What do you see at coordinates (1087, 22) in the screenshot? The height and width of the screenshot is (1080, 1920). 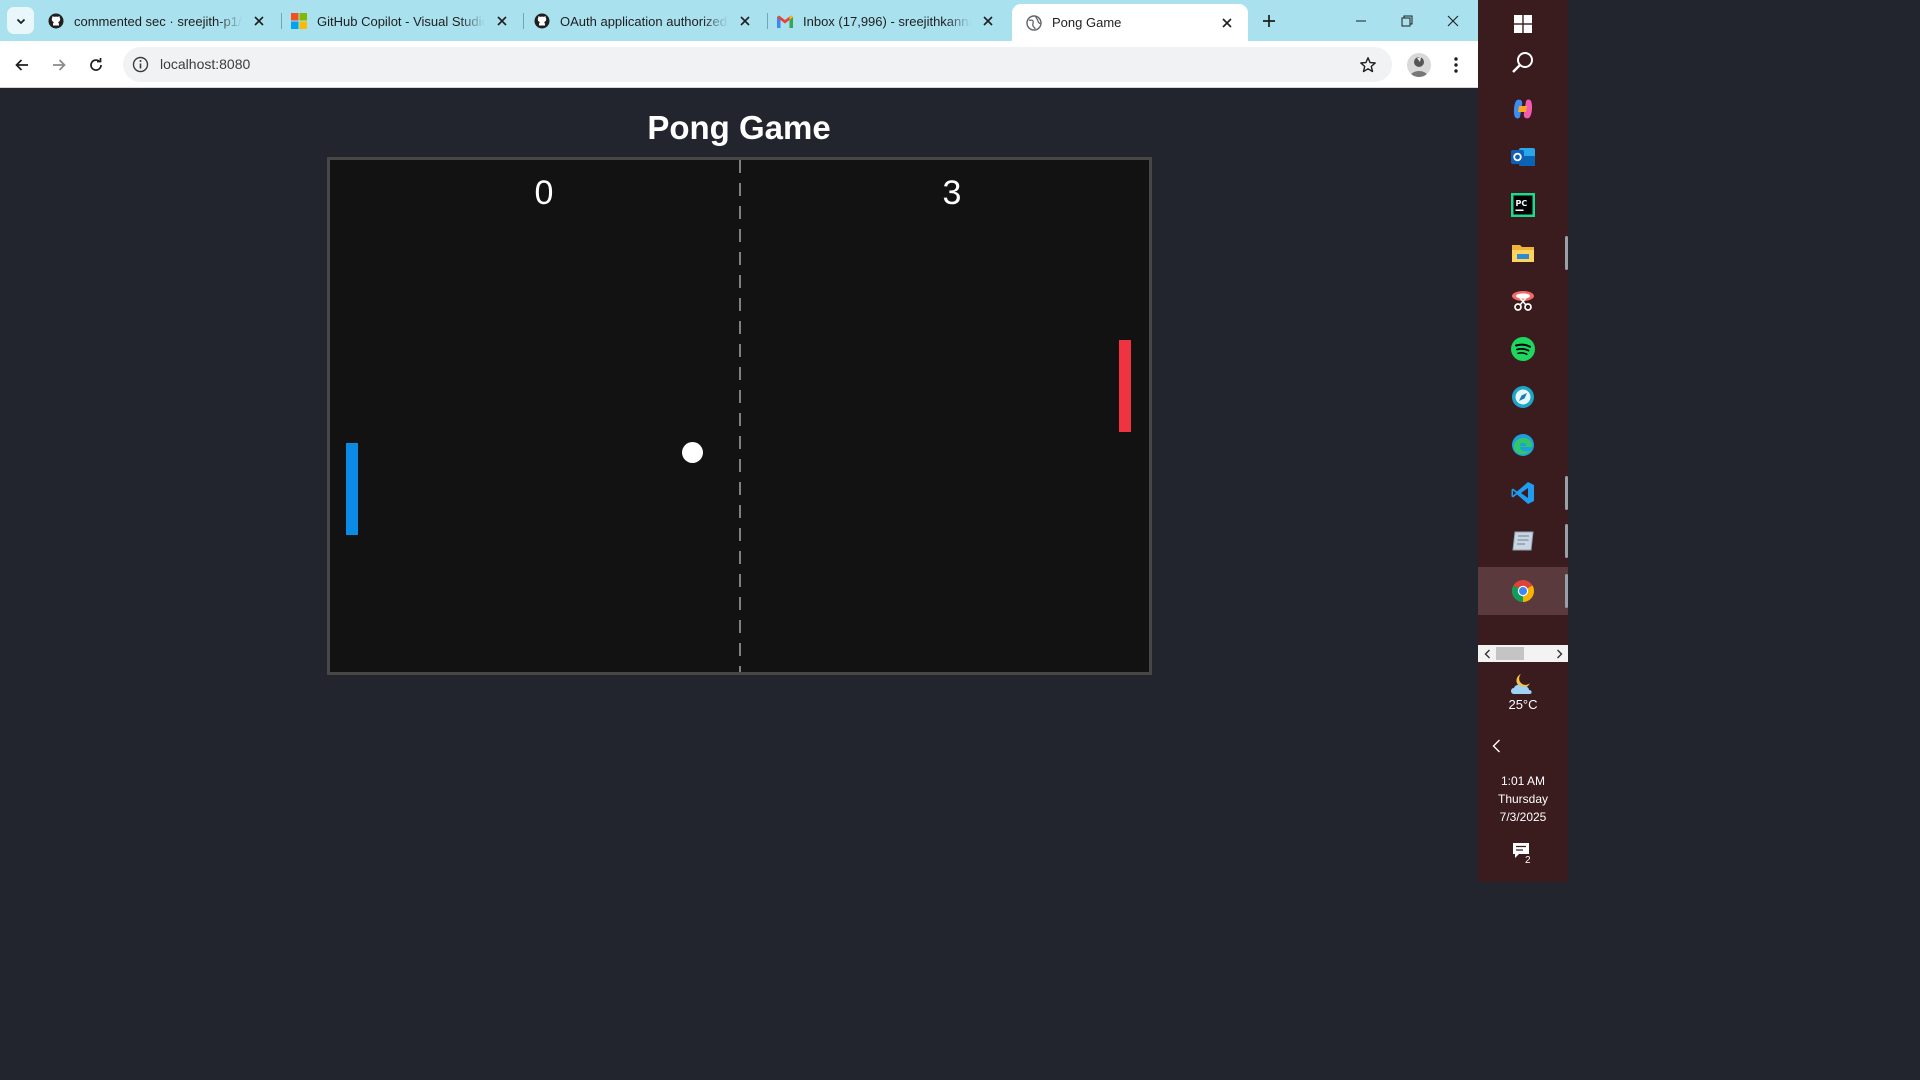 I see `tab-title: Pong Game` at bounding box center [1087, 22].